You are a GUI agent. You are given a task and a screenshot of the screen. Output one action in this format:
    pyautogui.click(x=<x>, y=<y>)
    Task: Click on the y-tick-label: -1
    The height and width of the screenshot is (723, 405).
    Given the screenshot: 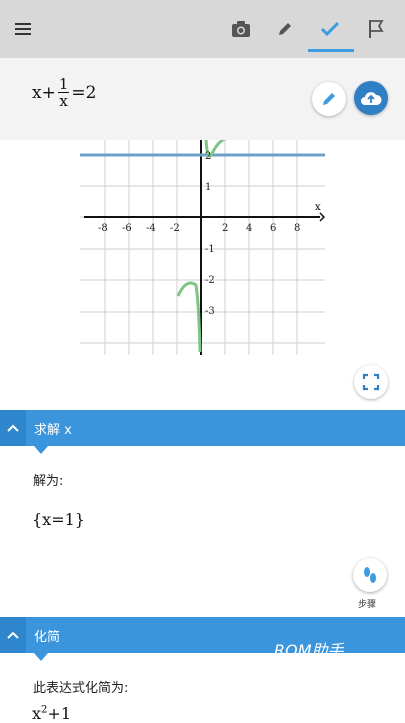 What is the action you would take?
    pyautogui.click(x=210, y=249)
    